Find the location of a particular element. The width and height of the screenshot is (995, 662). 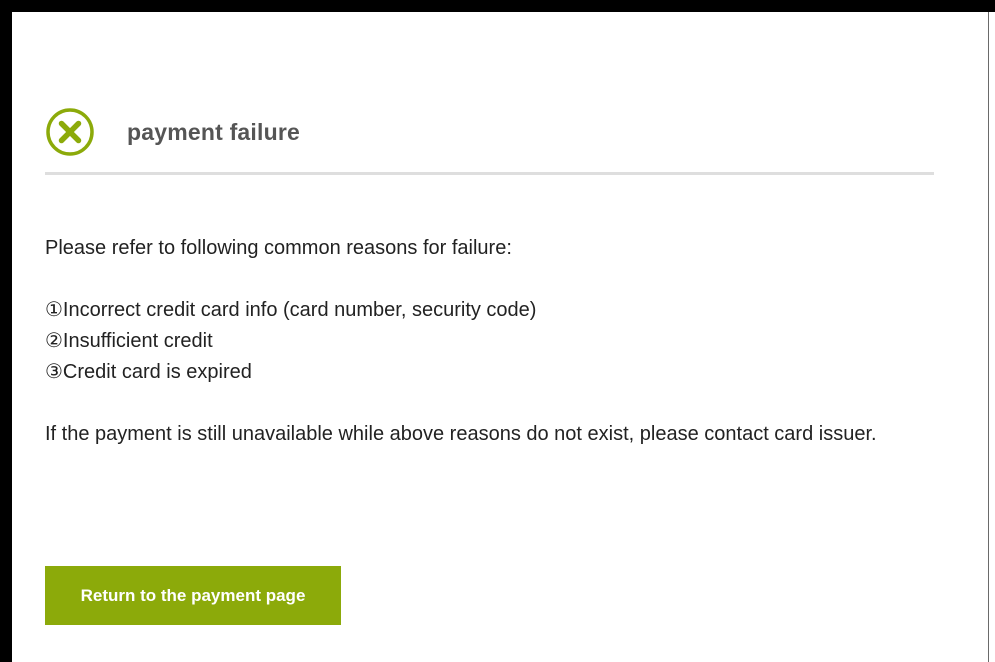

reason-item: ②Insufficient credit is located at coordinates (129, 341).